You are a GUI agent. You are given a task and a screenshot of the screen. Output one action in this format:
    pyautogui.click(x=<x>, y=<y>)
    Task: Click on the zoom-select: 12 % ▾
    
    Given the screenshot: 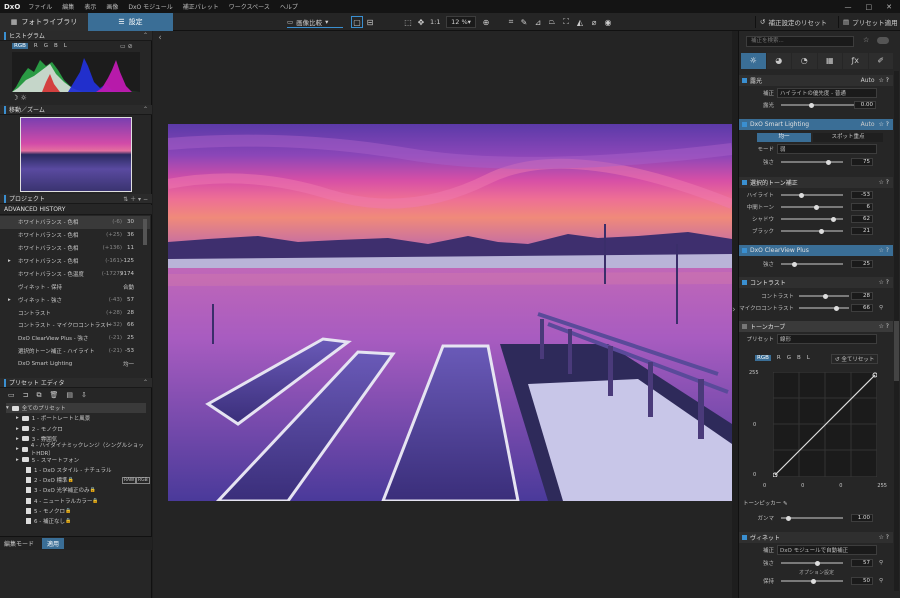 What is the action you would take?
    pyautogui.click(x=461, y=22)
    